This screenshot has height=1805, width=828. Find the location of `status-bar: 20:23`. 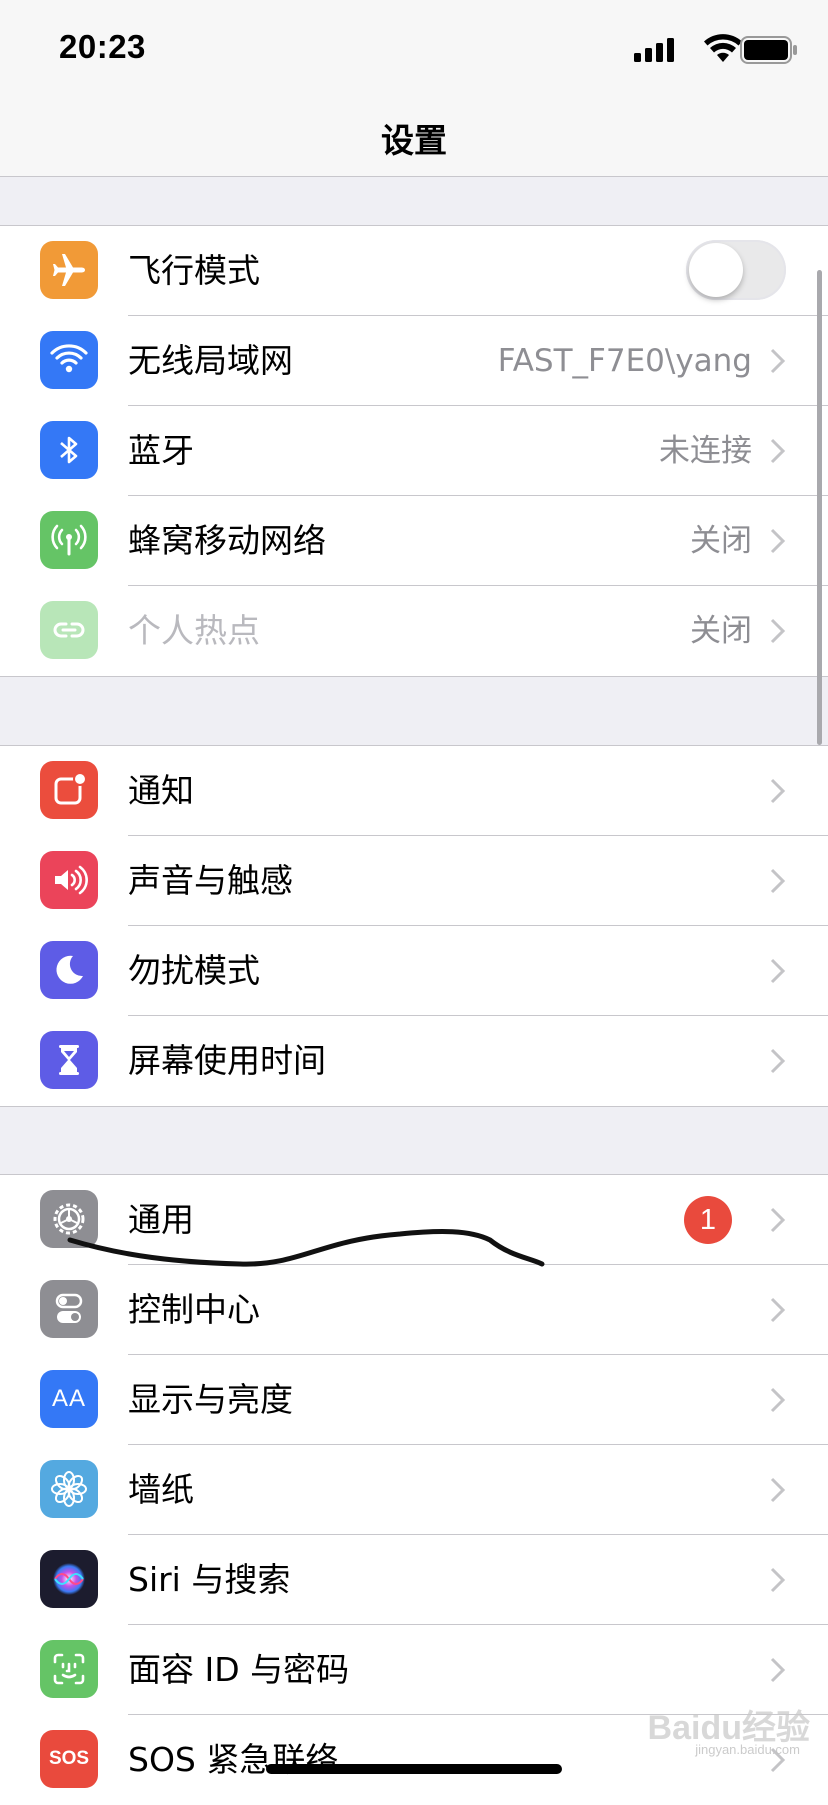

status-bar: 20:23 is located at coordinates (414, 48).